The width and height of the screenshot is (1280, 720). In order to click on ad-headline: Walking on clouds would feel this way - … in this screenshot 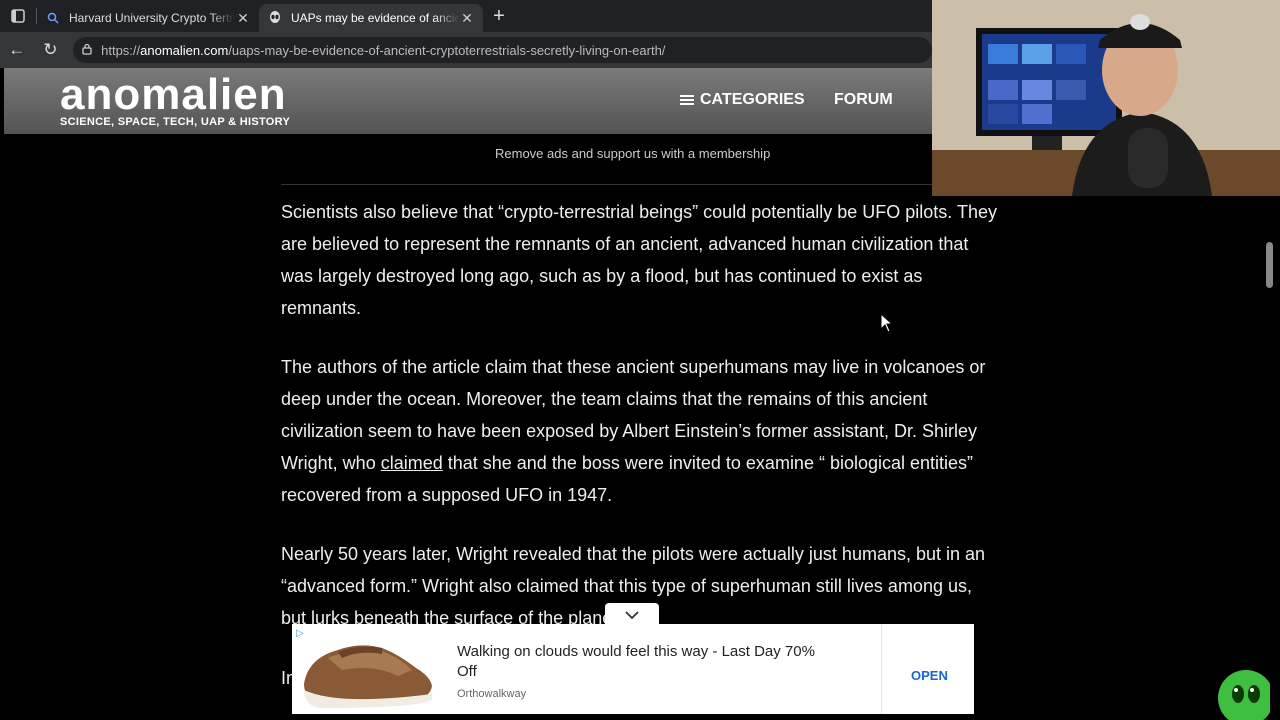, I will do `click(647, 662)`.